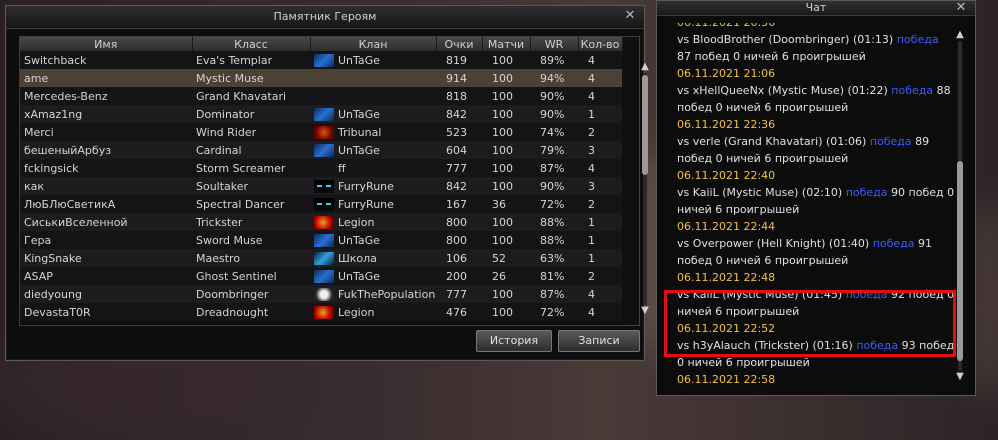 The width and height of the screenshot is (998, 440). What do you see at coordinates (251, 312) in the screenshot?
I see `hero-class: Dreadnought` at bounding box center [251, 312].